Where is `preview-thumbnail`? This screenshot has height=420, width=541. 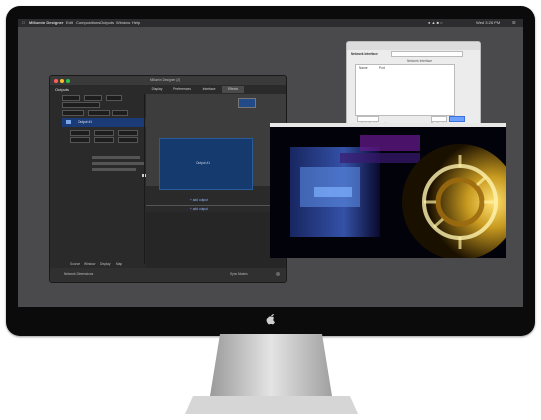
preview-thumbnail is located at coordinates (247, 103).